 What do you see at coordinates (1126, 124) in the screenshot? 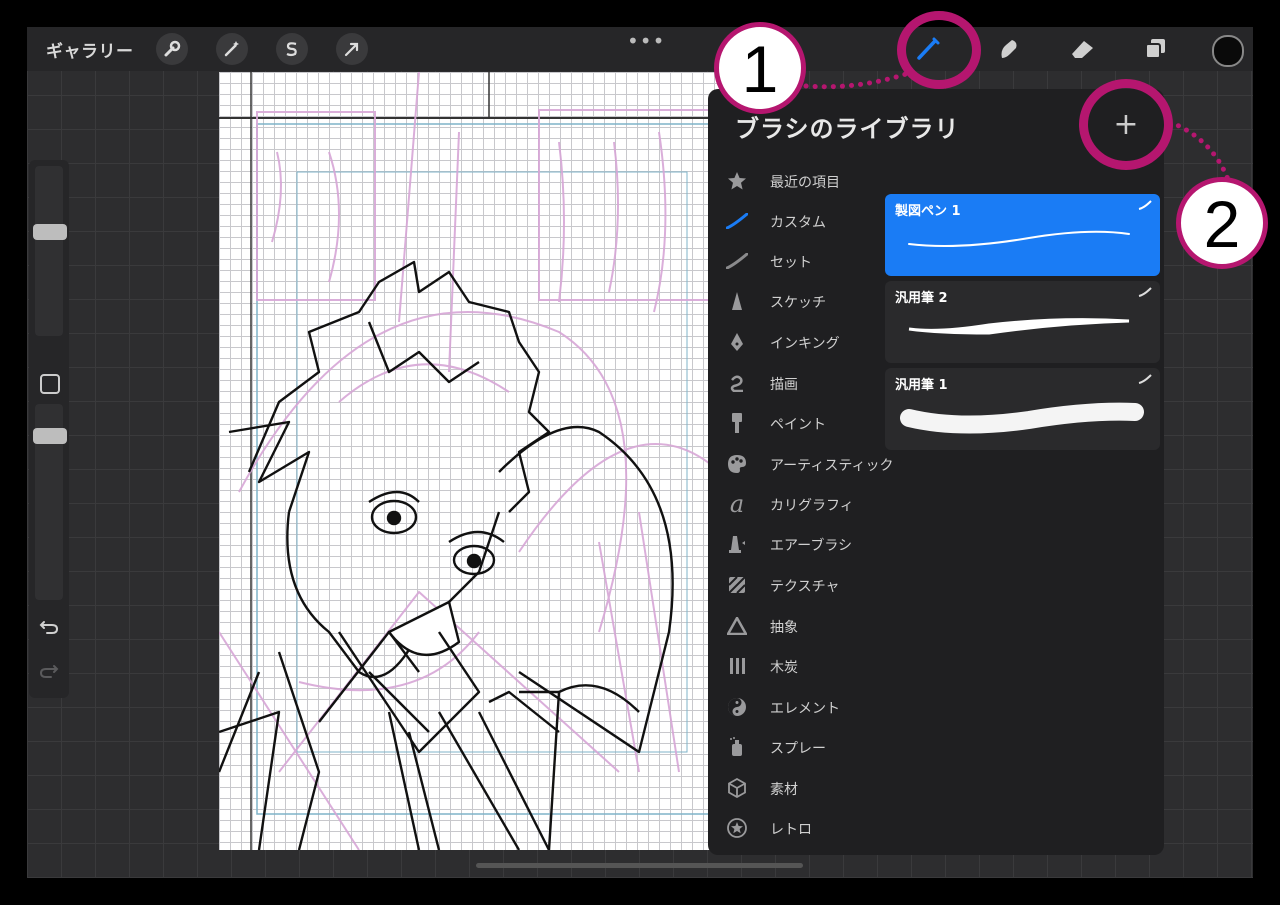
I see `annotation-ring-add` at bounding box center [1126, 124].